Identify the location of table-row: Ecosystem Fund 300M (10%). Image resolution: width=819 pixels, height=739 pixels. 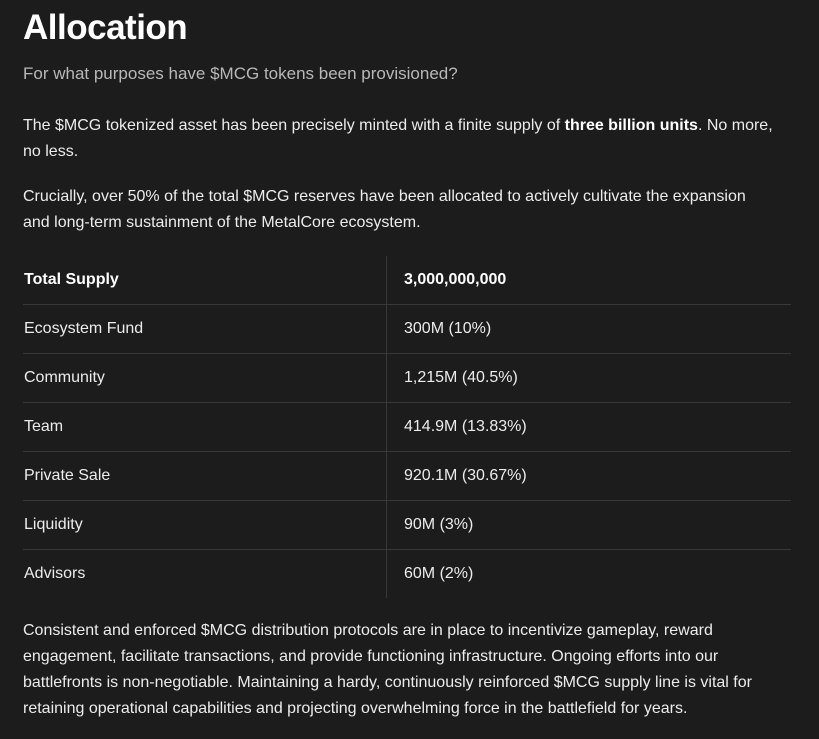
(407, 329).